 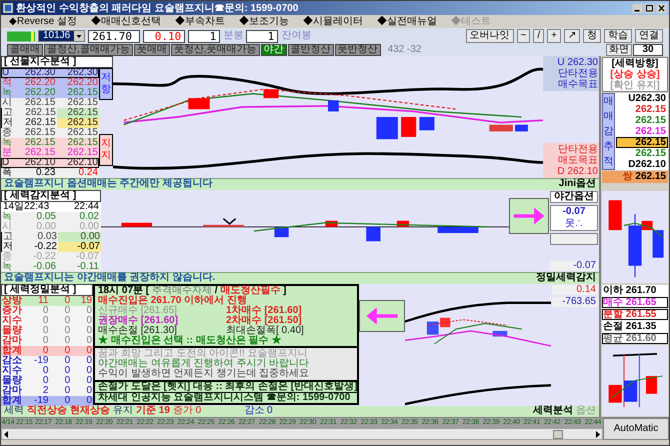 What do you see at coordinates (164, 36) in the screenshot?
I see `change-field: 0.10` at bounding box center [164, 36].